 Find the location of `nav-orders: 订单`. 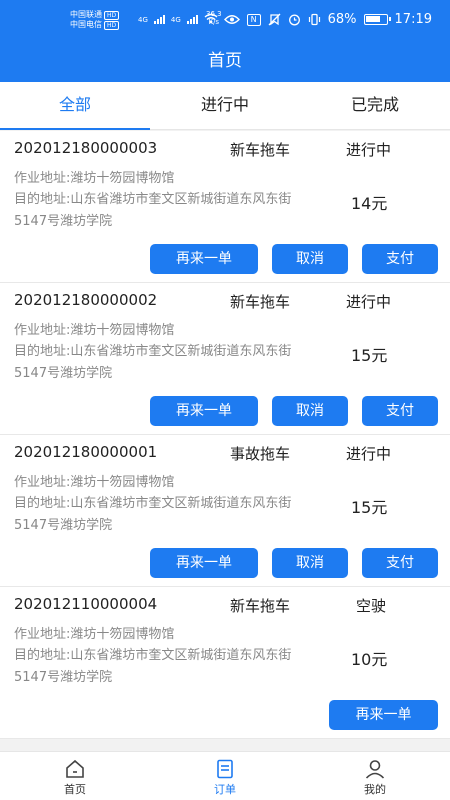

nav-orders: 订单 is located at coordinates (225, 776).